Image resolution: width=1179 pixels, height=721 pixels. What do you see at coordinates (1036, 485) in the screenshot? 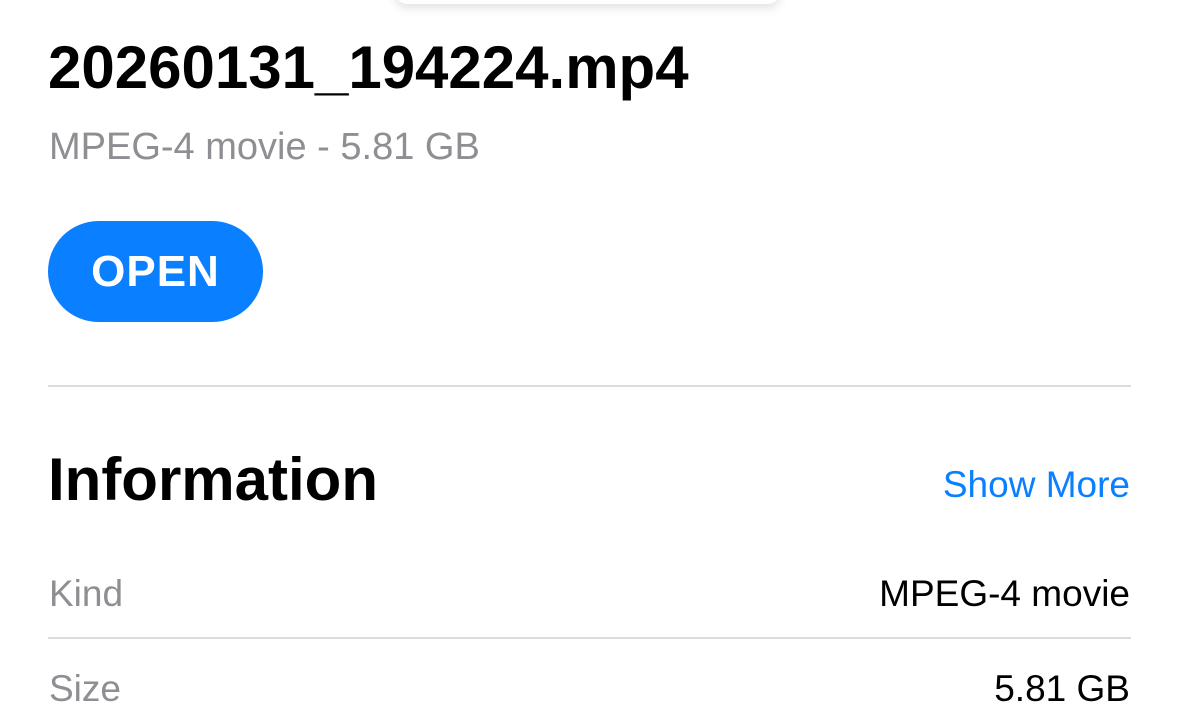
I see `show-more-link: Show More` at bounding box center [1036, 485].